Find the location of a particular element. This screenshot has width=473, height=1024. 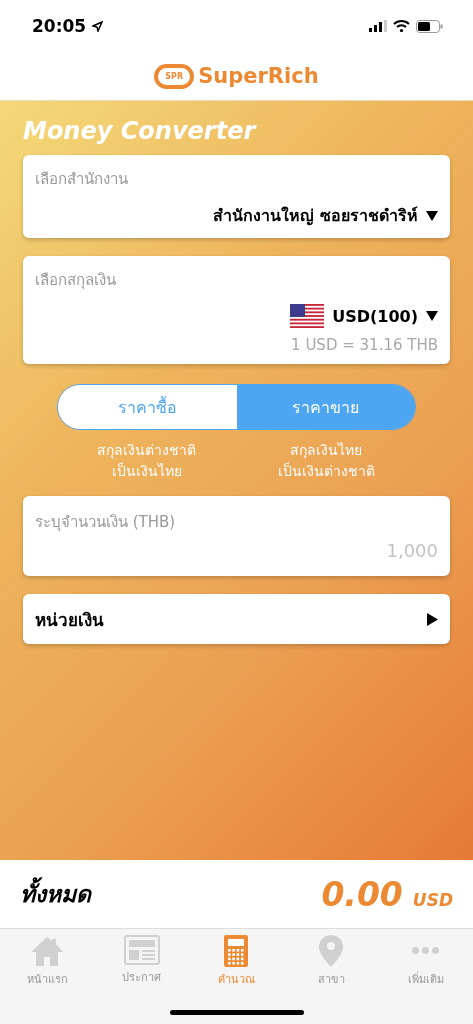

newspaper-icon is located at coordinates (141, 950).